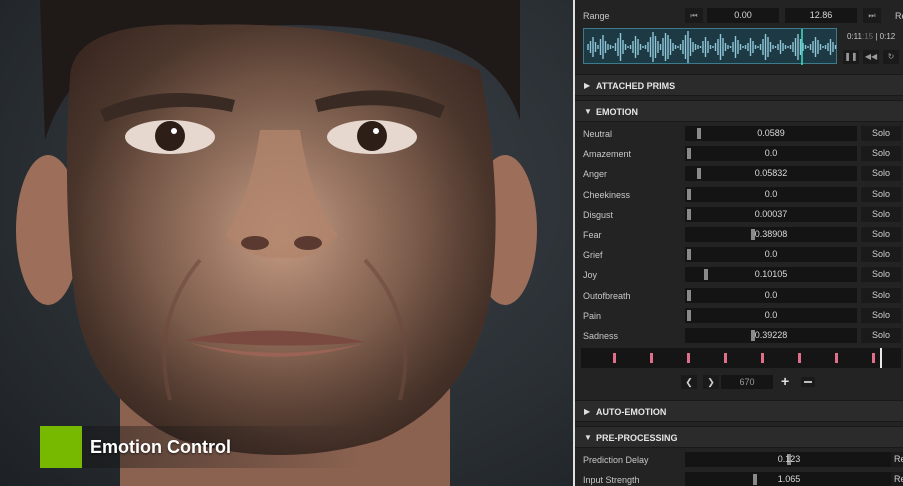 This screenshot has width=903, height=486. I want to click on rewind-button: ◀◀, so click(871, 57).